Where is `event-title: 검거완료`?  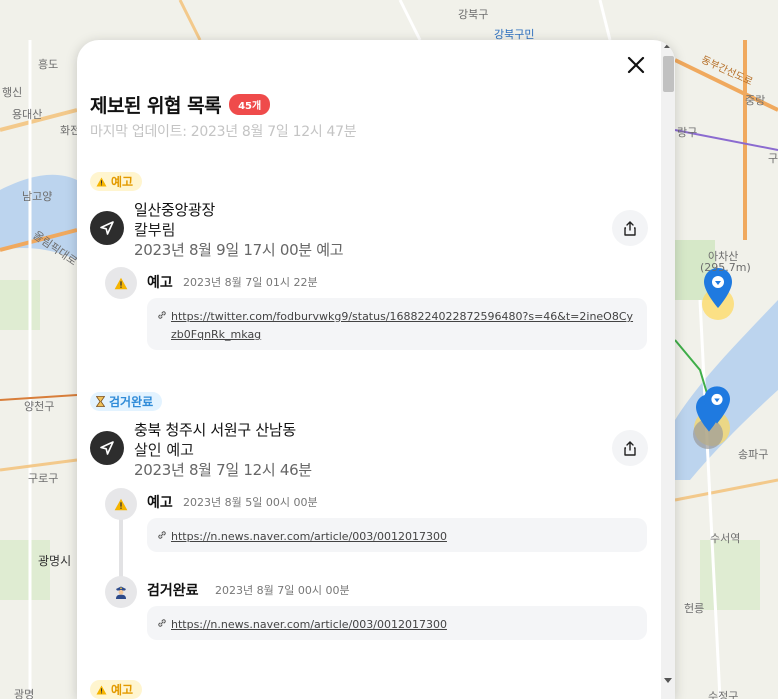
event-title: 검거완료 is located at coordinates (173, 591).